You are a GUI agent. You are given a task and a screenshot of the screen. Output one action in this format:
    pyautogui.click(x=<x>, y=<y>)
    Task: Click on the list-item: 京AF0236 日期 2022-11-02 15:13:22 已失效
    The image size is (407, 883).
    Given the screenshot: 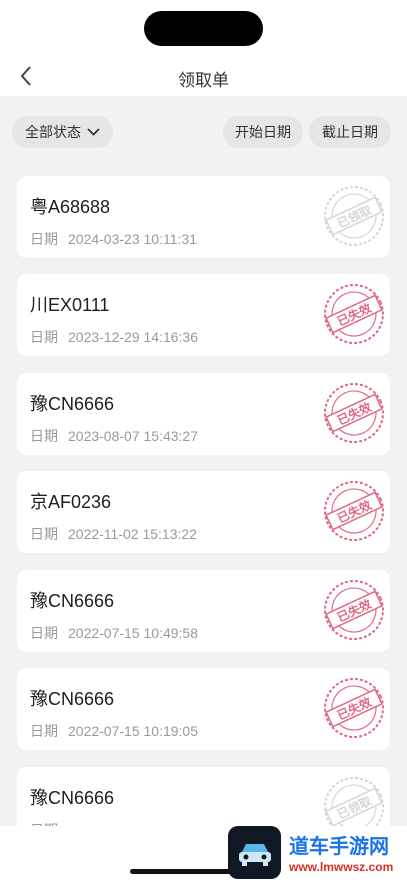 What is the action you would take?
    pyautogui.click(x=203, y=512)
    